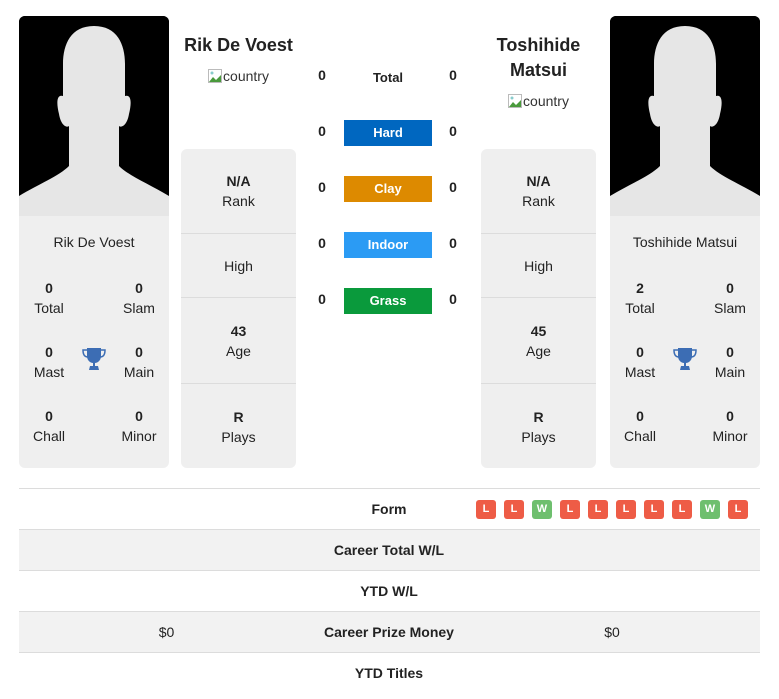 The image size is (779, 699). Describe the element at coordinates (166, 632) in the screenshot. I see `prize-money-left: $0` at that location.